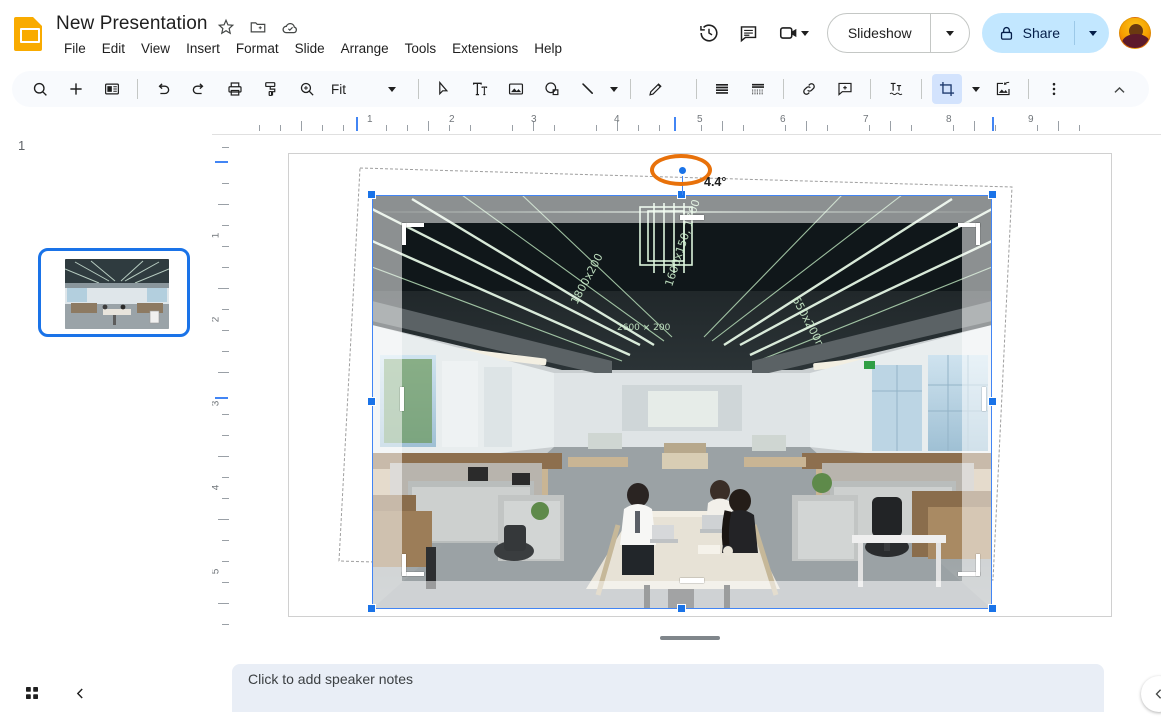 The image size is (1161, 722). What do you see at coordinates (371, 401) in the screenshot?
I see `resize-handle-middle-left` at bounding box center [371, 401].